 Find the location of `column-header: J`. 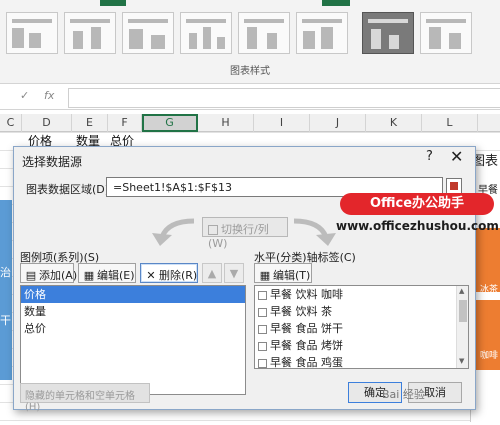

column-header: J is located at coordinates (338, 123).